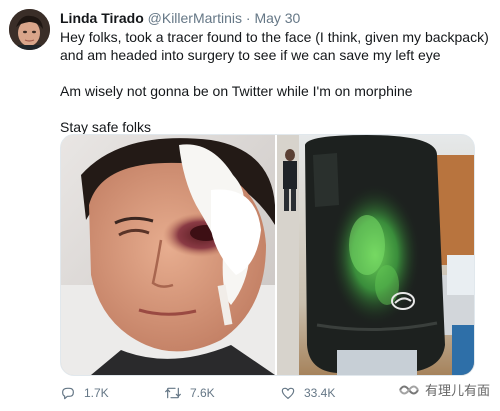 The width and height of the screenshot is (500, 411). What do you see at coordinates (102, 18) in the screenshot?
I see `display-name: Linda Tirado` at bounding box center [102, 18].